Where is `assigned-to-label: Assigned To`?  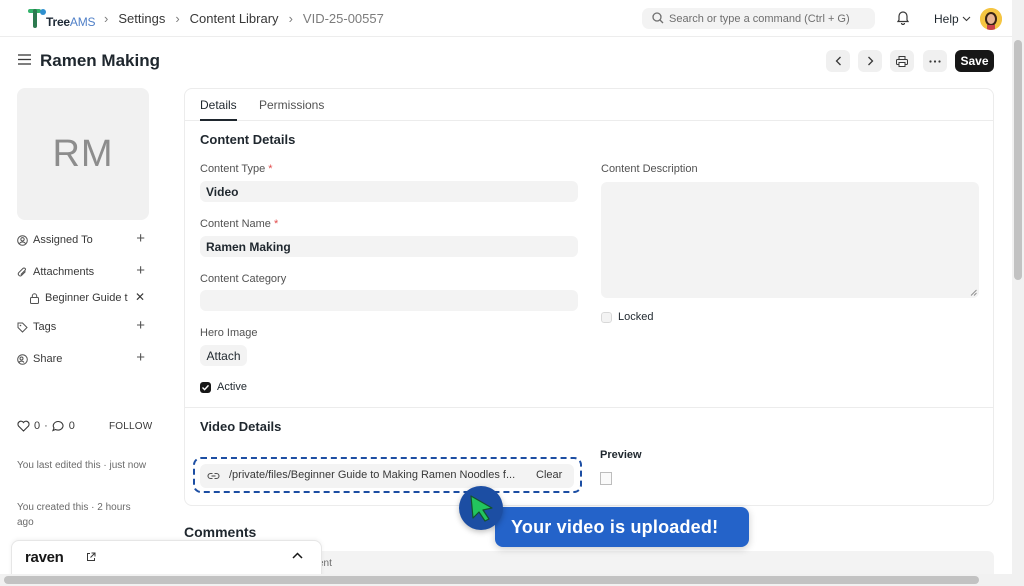 assigned-to-label: Assigned To is located at coordinates (63, 240).